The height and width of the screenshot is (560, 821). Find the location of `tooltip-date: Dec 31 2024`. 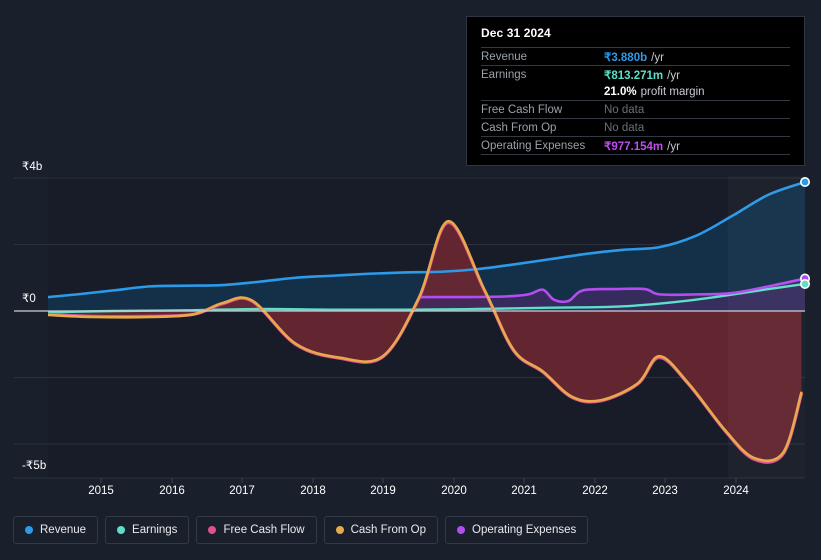

tooltip-date: Dec 31 2024 is located at coordinates (516, 33).